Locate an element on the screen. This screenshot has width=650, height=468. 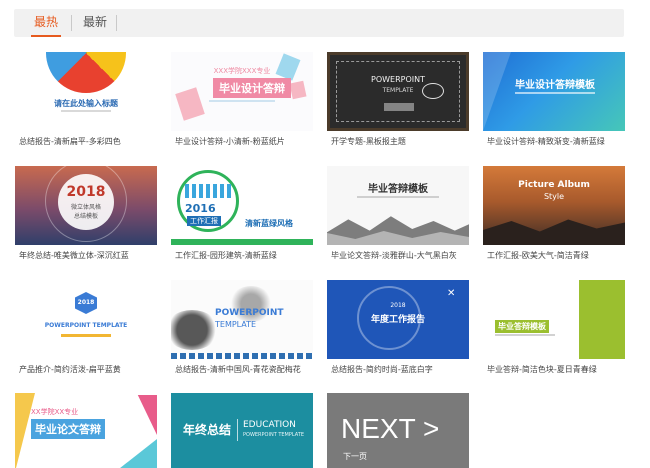
template-card: Picture Album Style 工作汇报-欧美大气-简洁青绿 is located at coordinates (554, 213).